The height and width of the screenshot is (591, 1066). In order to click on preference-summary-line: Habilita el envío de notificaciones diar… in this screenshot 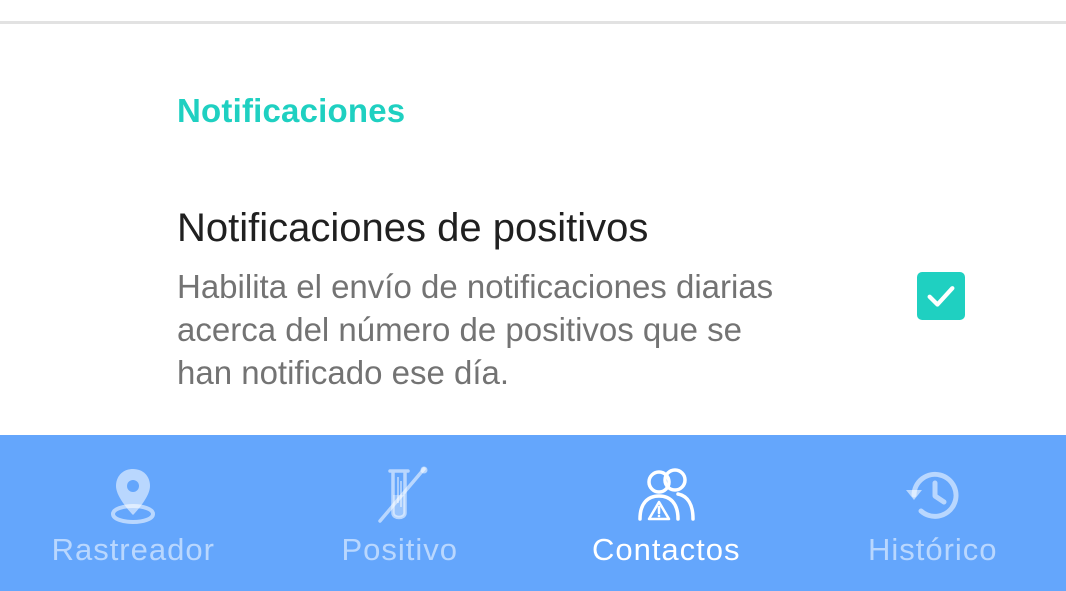, I will do `click(475, 286)`.